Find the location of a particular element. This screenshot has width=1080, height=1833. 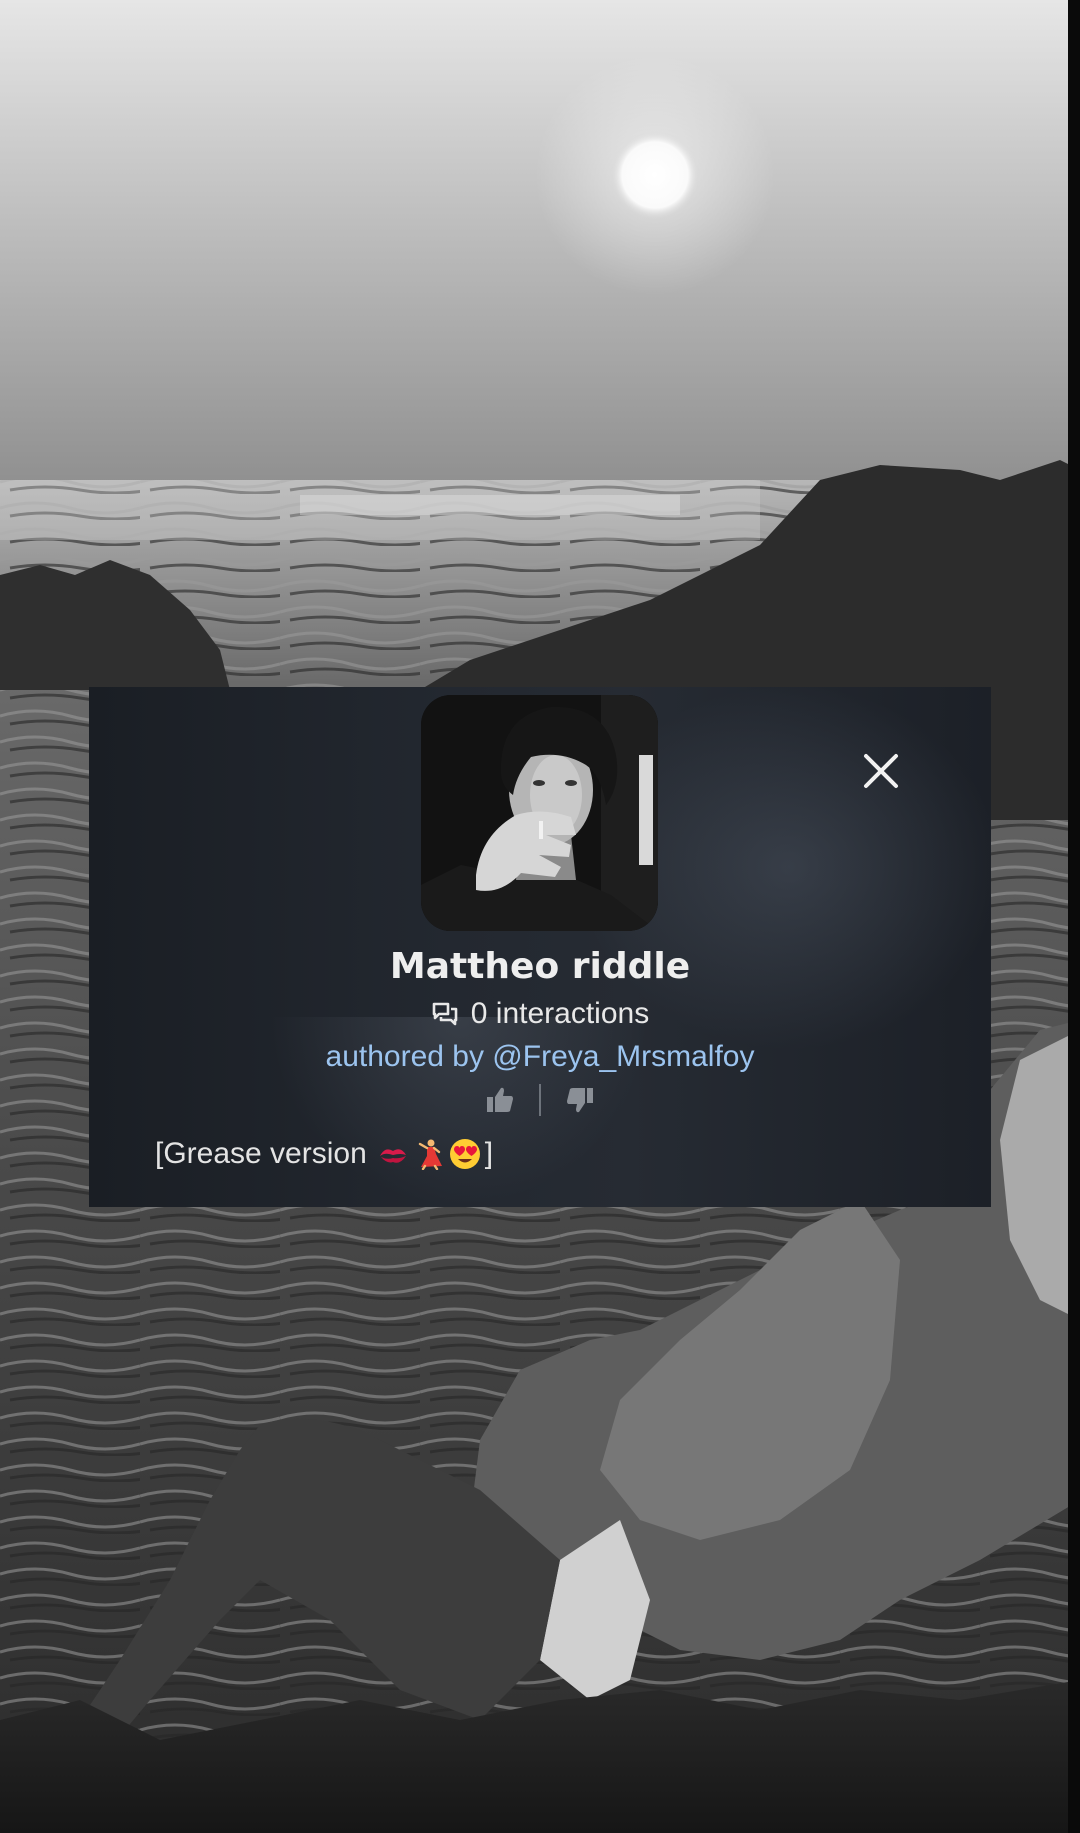

character-name: Mattheo riddle is located at coordinates (540, 966).